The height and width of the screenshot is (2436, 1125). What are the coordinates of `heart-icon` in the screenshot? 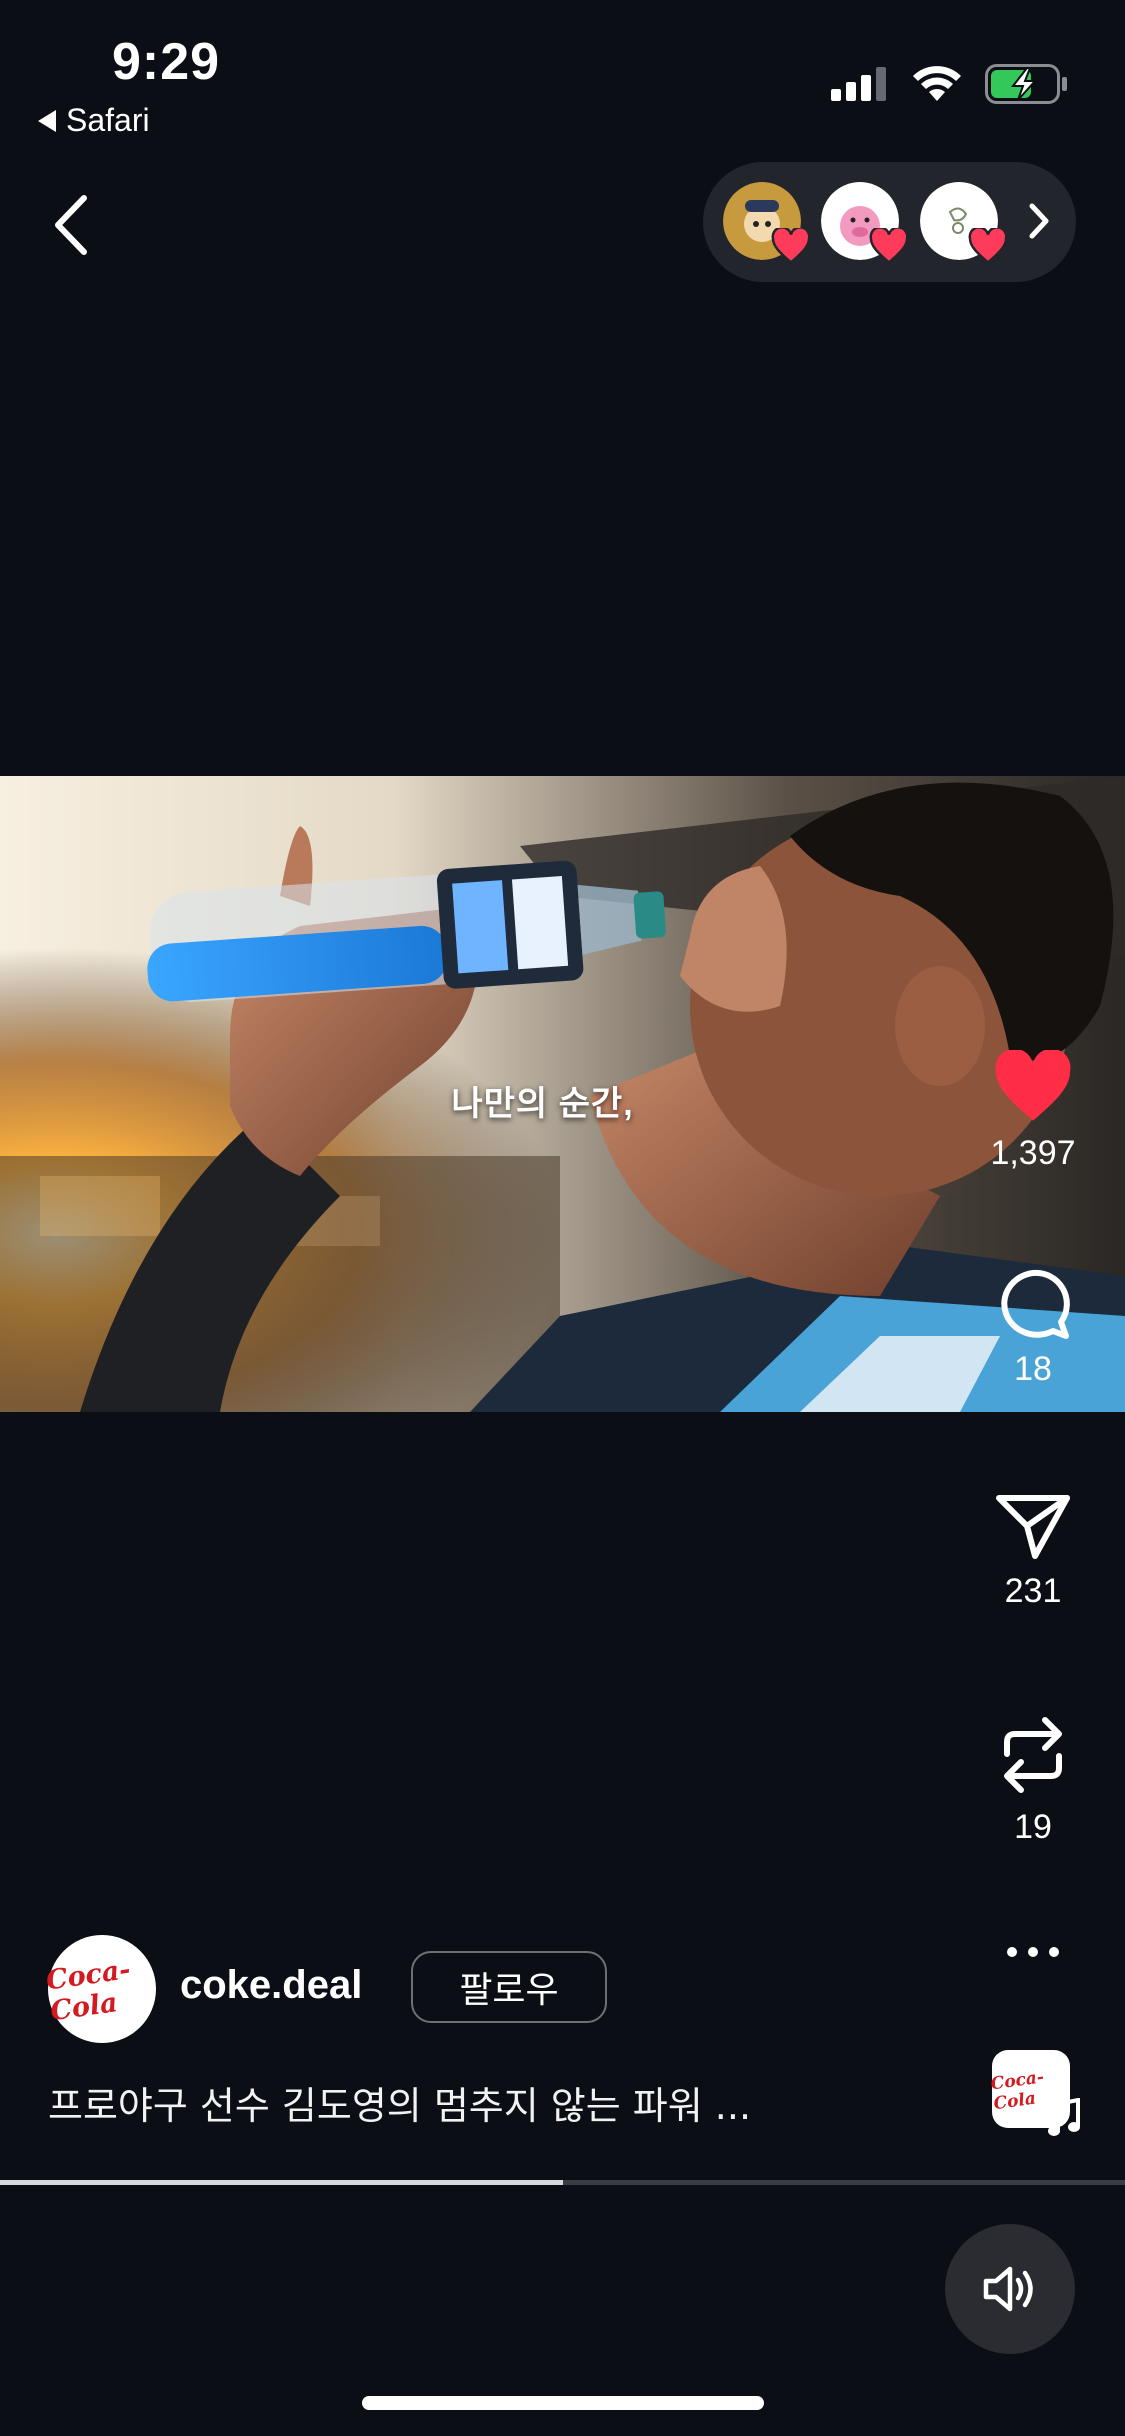 It's located at (1033, 1087).